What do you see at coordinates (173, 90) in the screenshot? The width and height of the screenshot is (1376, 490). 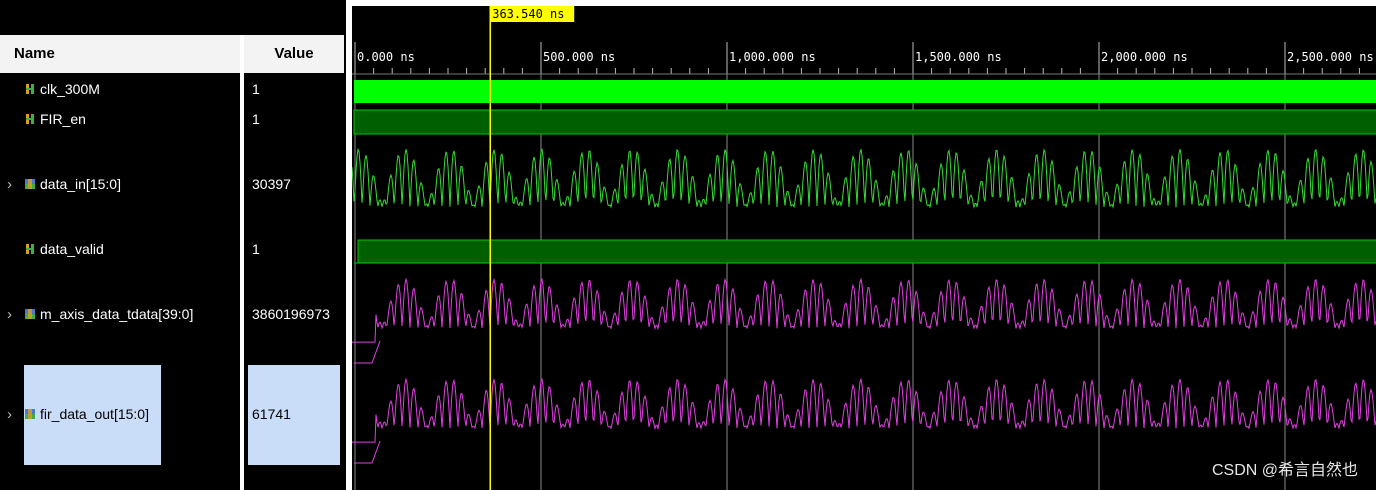 I see `signal-row: clk_300M 1` at bounding box center [173, 90].